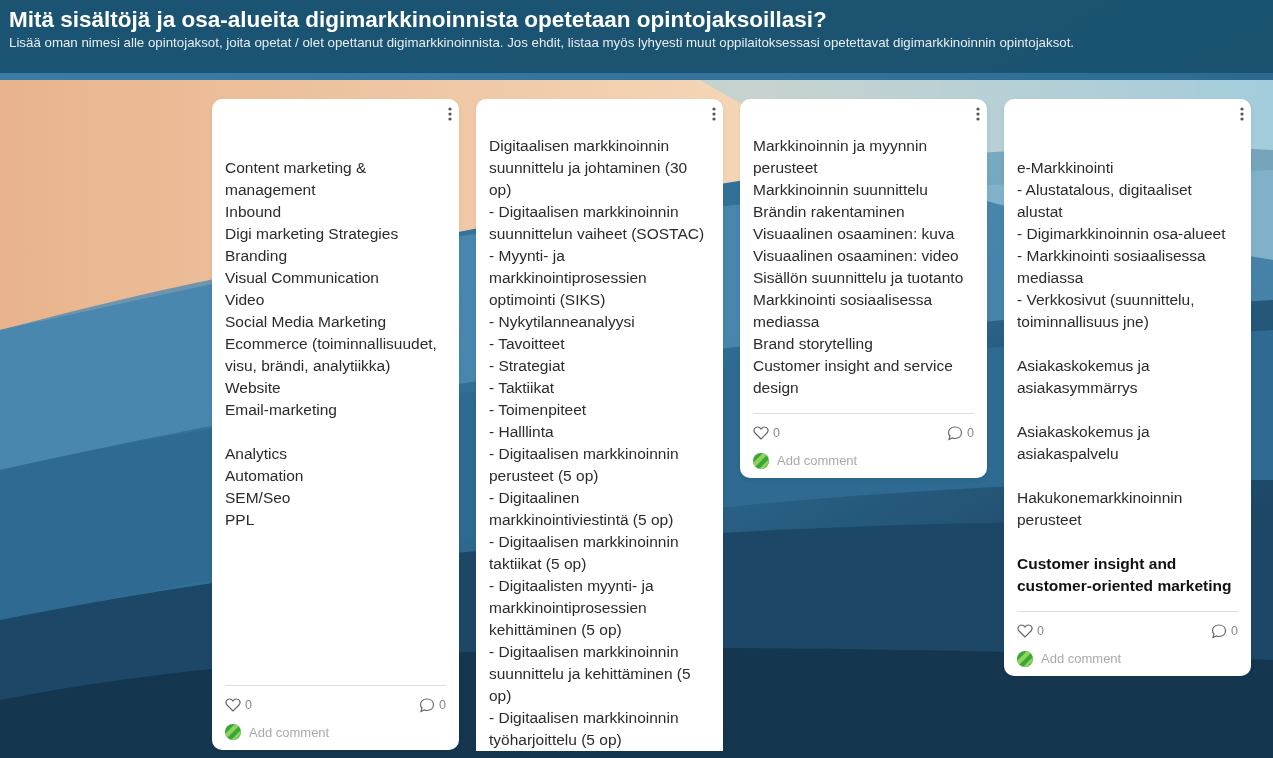 This screenshot has height=758, width=1273. I want to click on post-text: e-Markkinointi, so click(1066, 168).